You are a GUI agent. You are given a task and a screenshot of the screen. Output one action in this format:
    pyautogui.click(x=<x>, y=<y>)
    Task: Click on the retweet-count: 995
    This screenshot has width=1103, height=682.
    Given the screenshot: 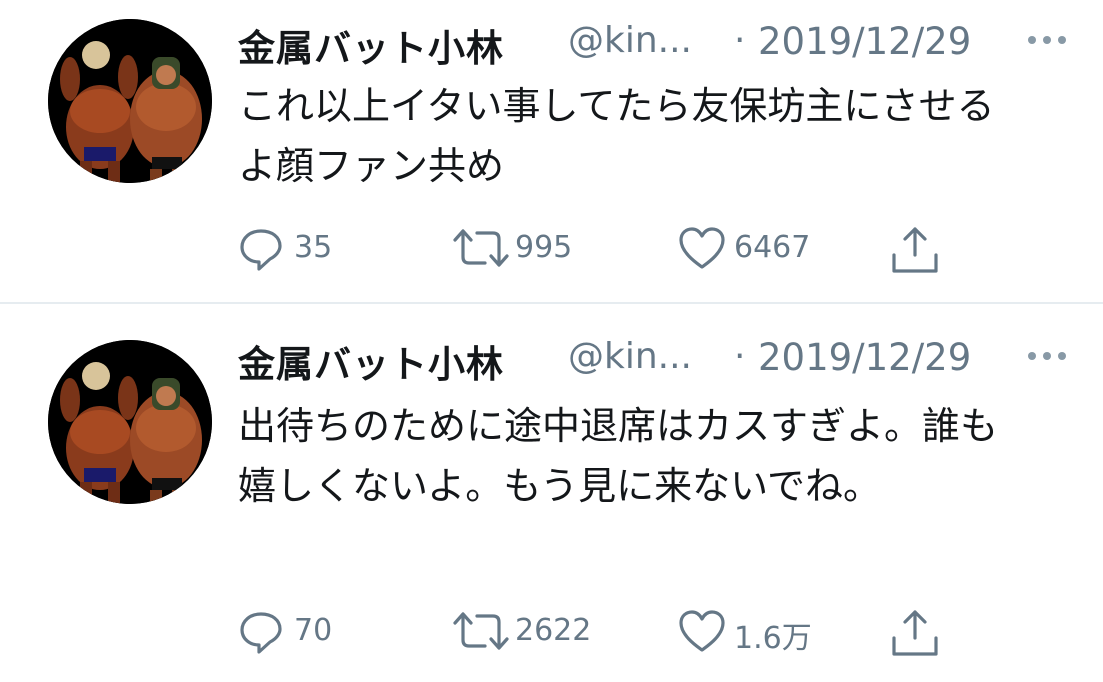 What is the action you would take?
    pyautogui.click(x=544, y=247)
    